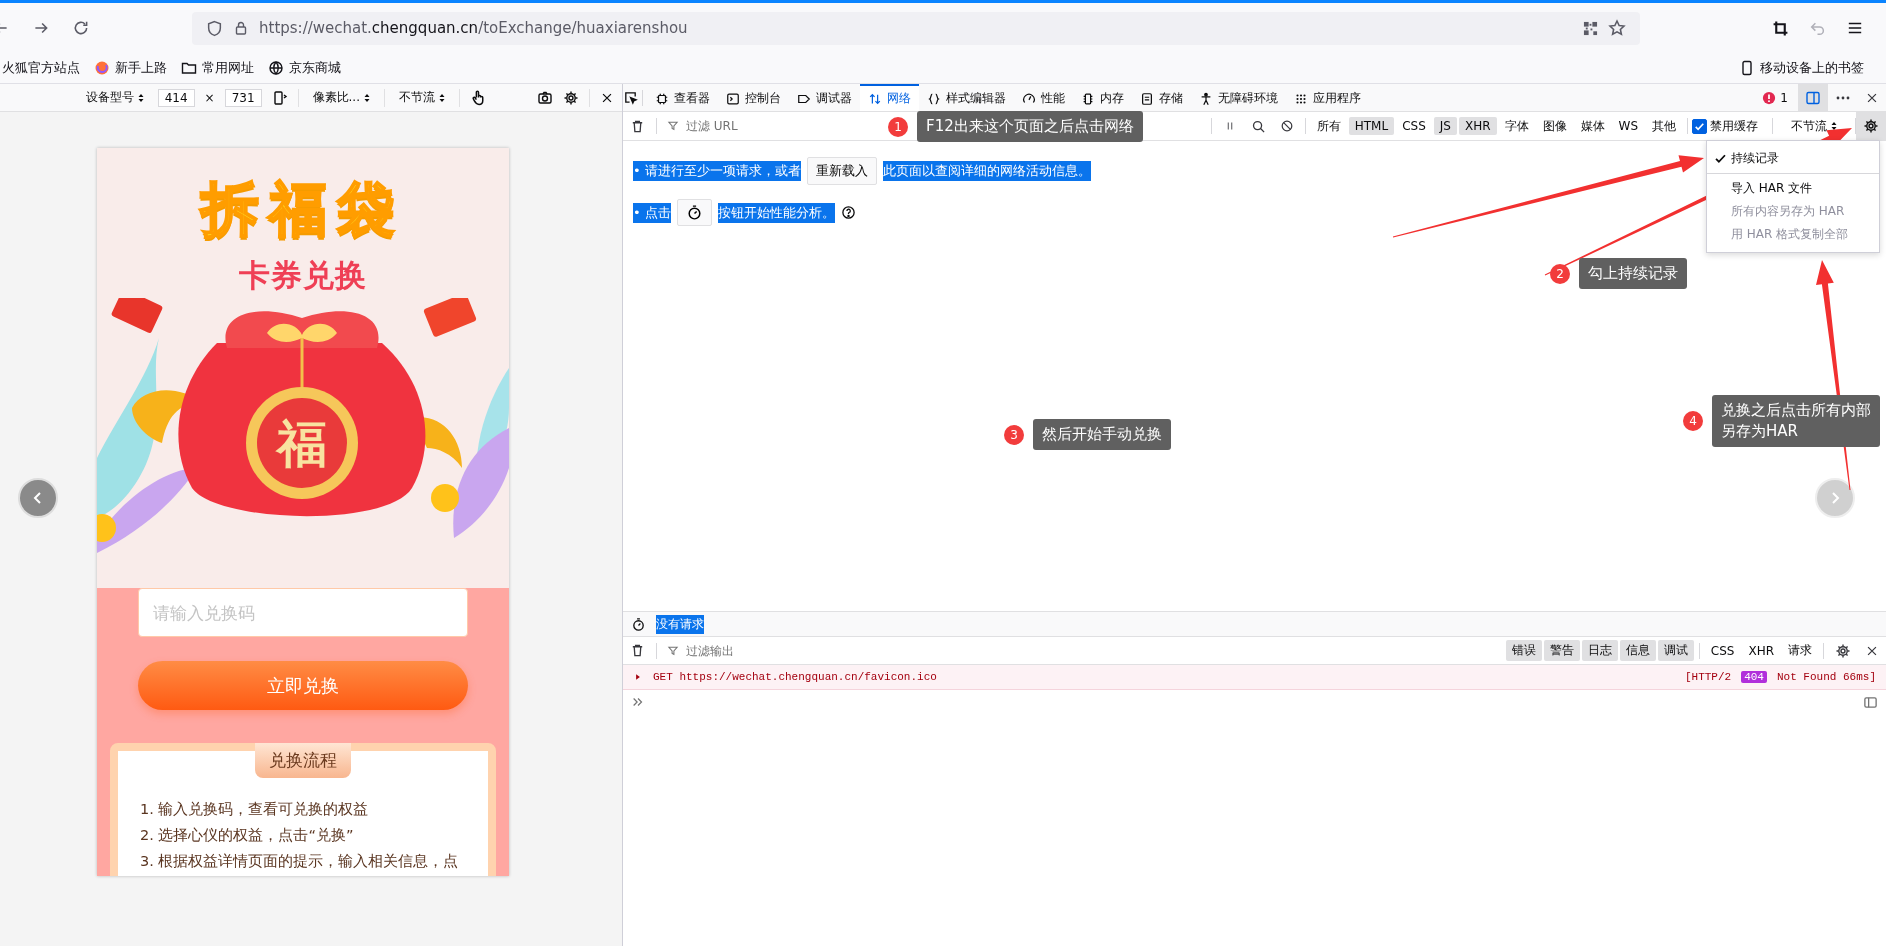 This screenshot has height=946, width=1886. What do you see at coordinates (209, 97) in the screenshot?
I see `times-sign: ×` at bounding box center [209, 97].